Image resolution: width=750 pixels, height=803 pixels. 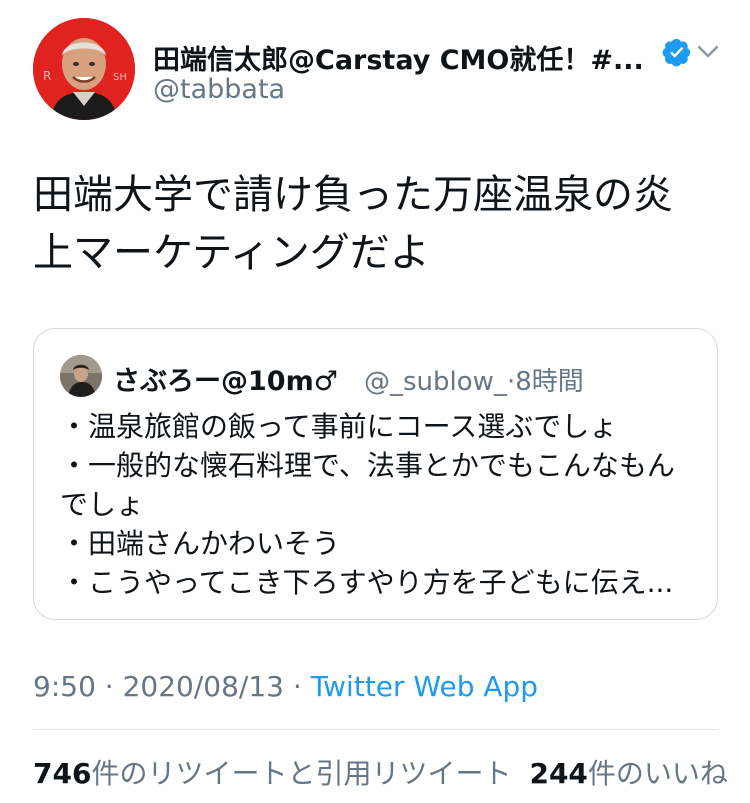 I want to click on quoted-text-line: でしょ, so click(x=102, y=504).